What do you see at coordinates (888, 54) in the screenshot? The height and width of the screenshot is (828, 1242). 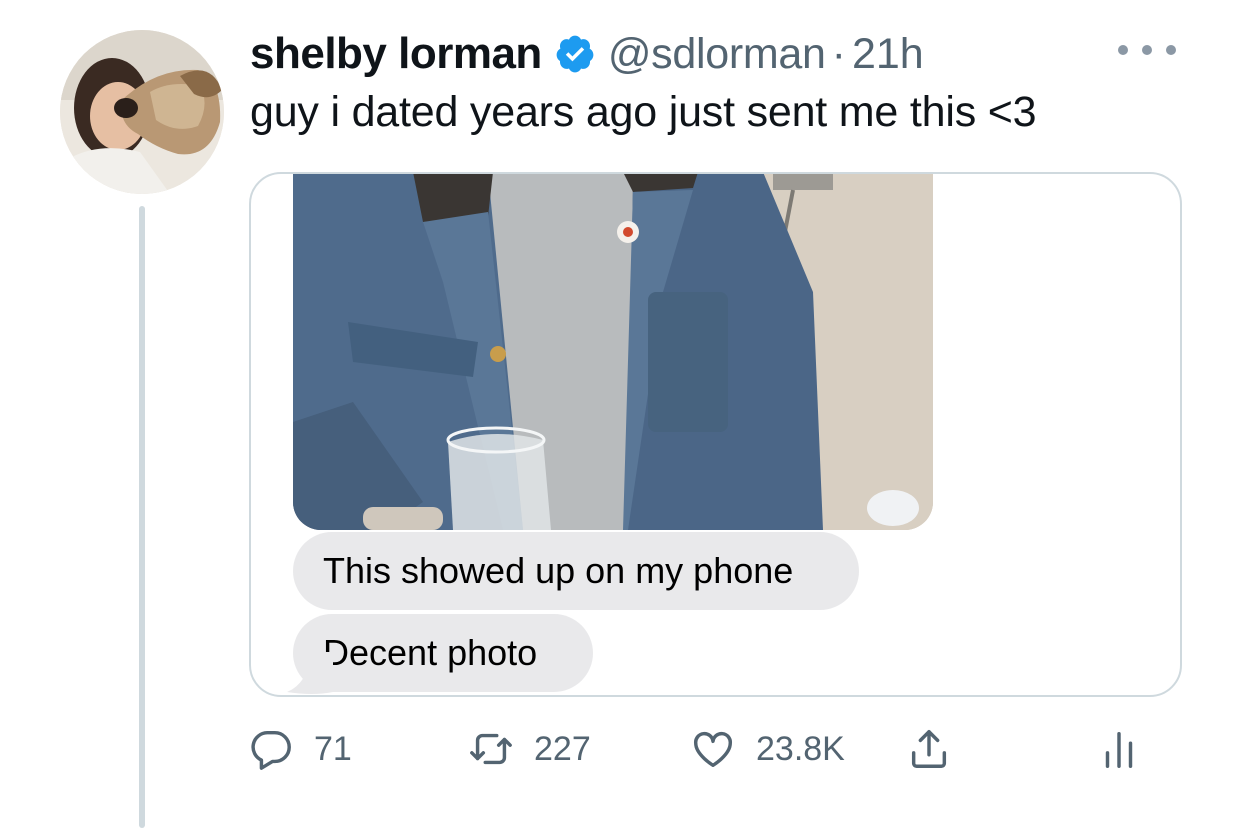 I see `timestamp: 21h` at bounding box center [888, 54].